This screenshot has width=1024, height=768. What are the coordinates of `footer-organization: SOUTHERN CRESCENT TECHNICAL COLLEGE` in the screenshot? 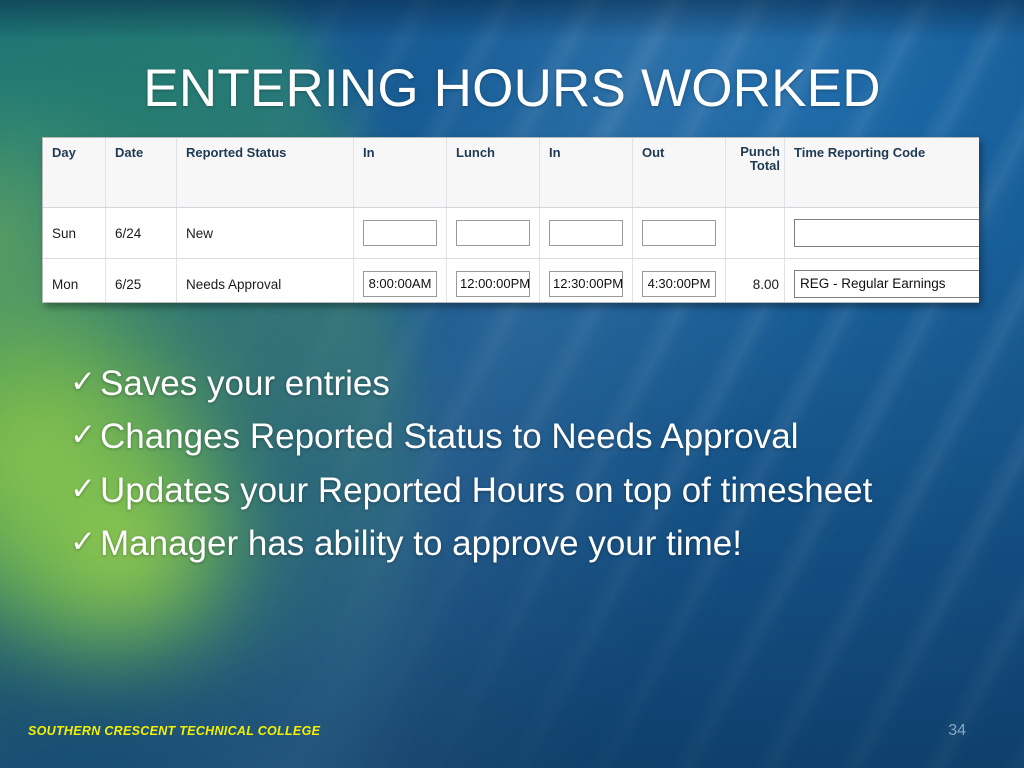 It's located at (174, 731).